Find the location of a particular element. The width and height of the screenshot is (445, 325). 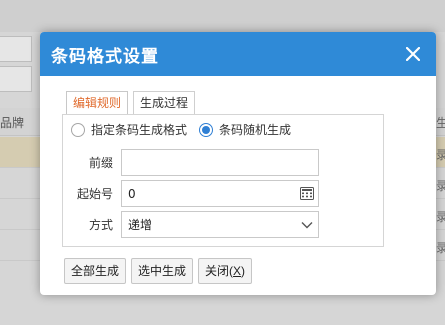

dialog-button-row: 全部生成 选中生成 关闭(X) is located at coordinates (160, 271).